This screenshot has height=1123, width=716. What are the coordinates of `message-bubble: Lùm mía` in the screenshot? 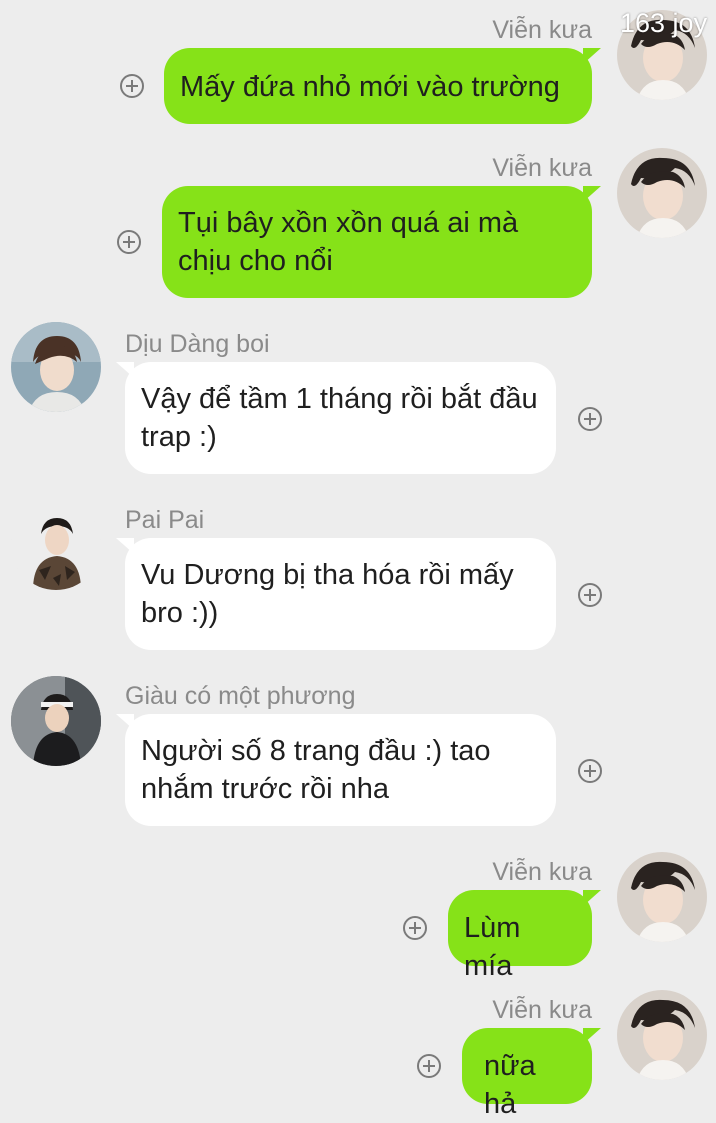 It's located at (524, 936).